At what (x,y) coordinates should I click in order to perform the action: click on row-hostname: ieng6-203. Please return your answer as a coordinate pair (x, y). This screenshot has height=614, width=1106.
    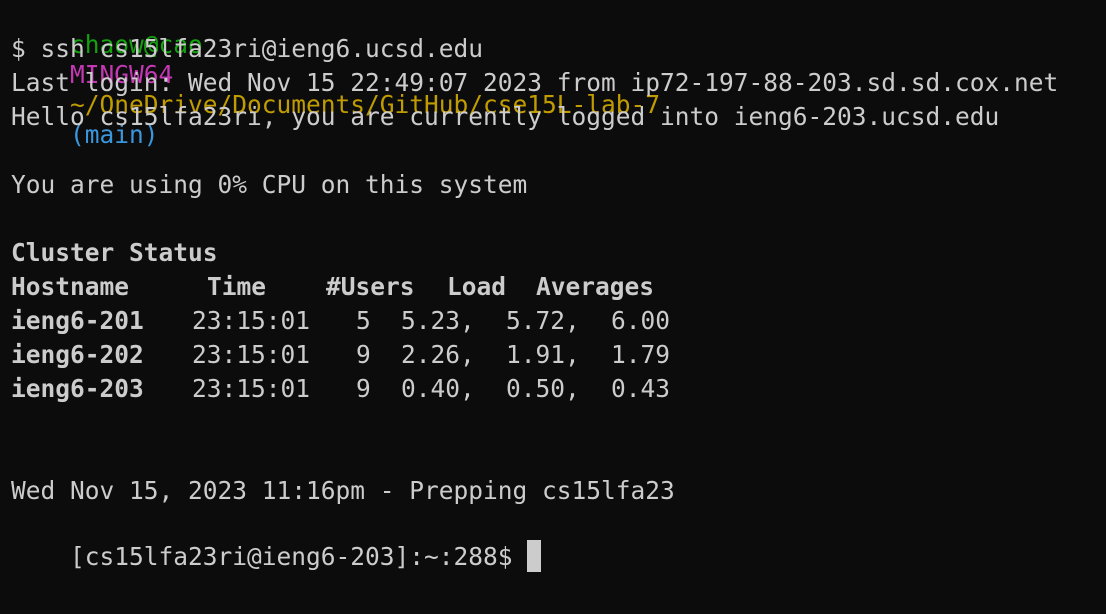
    Looking at the image, I should click on (77, 388).